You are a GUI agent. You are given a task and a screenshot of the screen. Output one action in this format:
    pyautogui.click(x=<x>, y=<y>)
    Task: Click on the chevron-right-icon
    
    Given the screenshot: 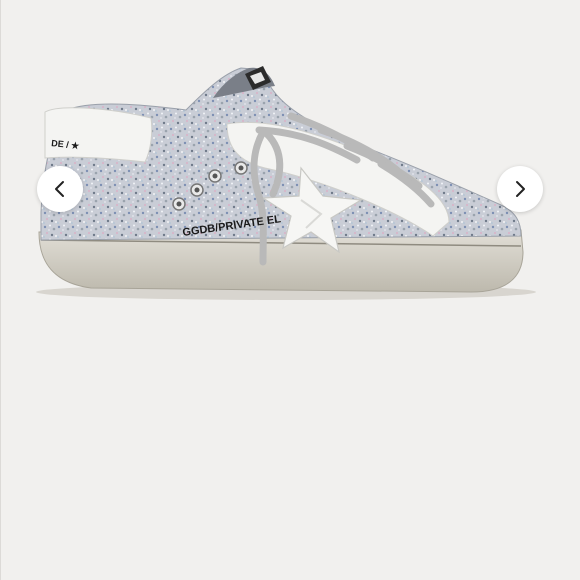 What is the action you would take?
    pyautogui.click(x=520, y=189)
    